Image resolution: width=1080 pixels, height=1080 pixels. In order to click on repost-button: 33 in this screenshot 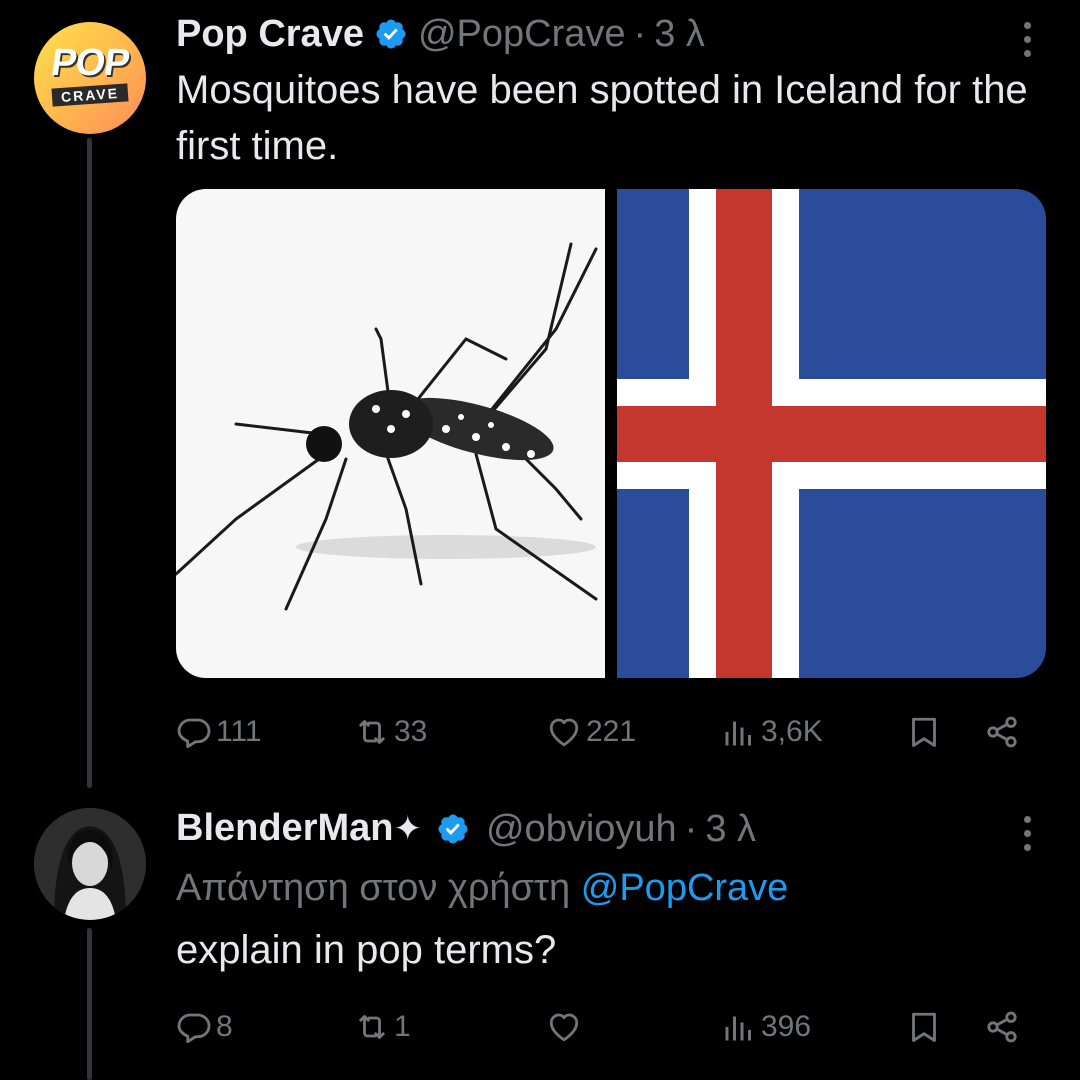, I will do `click(390, 732)`.